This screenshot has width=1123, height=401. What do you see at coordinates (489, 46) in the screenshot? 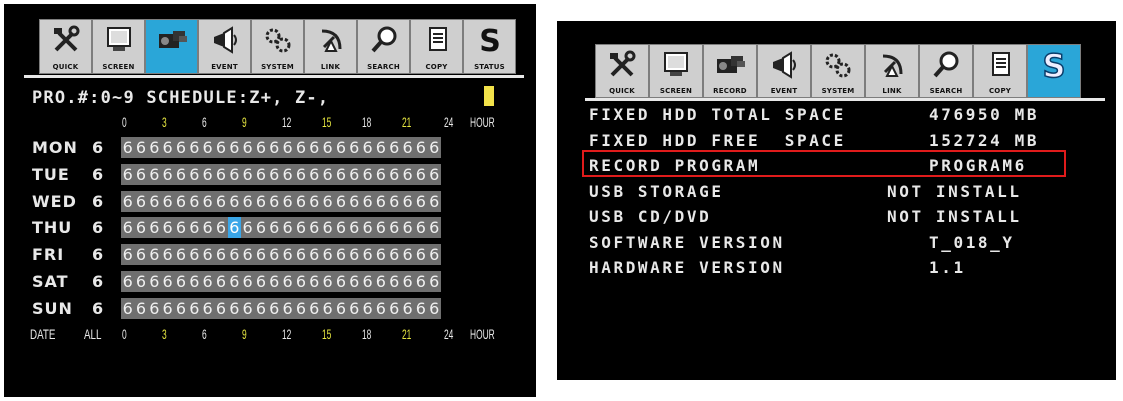
I see `tab-status: S STATUS` at bounding box center [489, 46].